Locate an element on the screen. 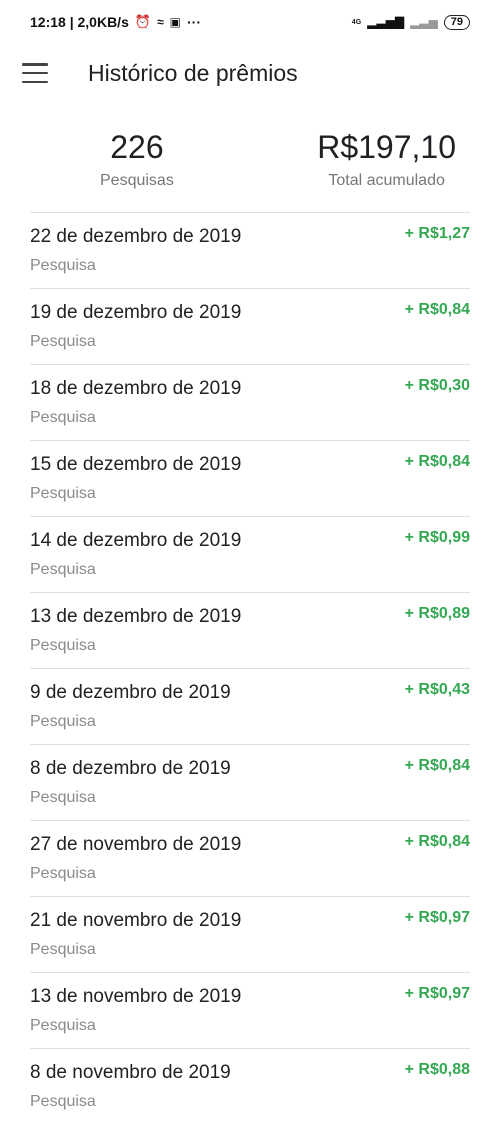  reward-amount: + R$0,99 is located at coordinates (437, 537).